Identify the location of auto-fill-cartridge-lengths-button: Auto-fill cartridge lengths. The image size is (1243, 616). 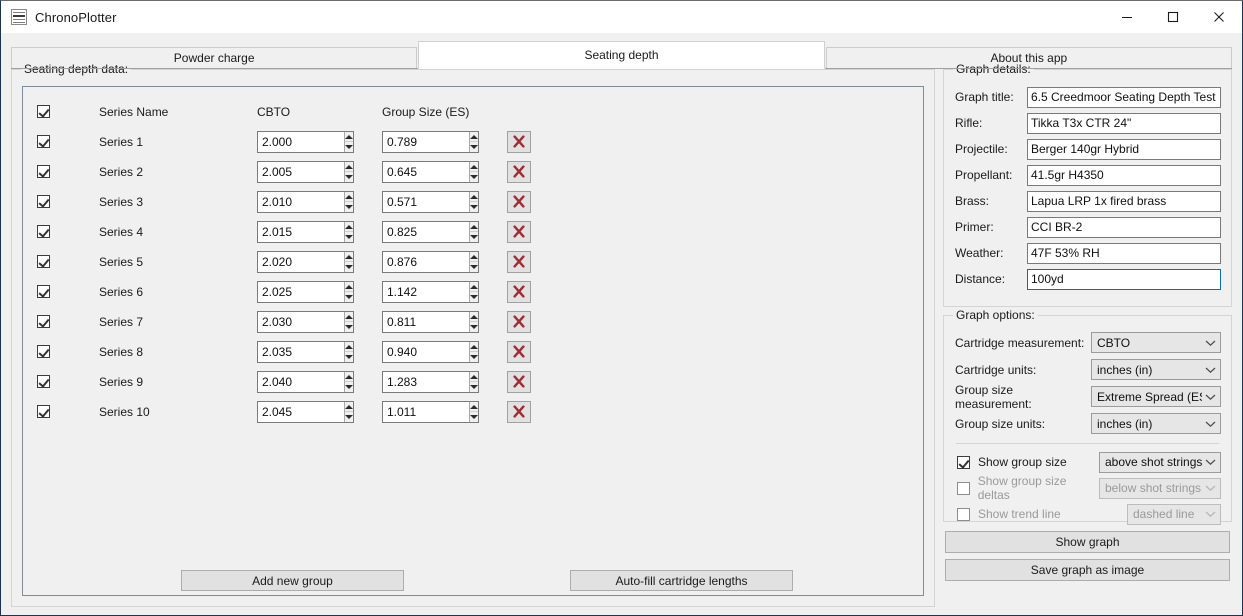
(681, 580).